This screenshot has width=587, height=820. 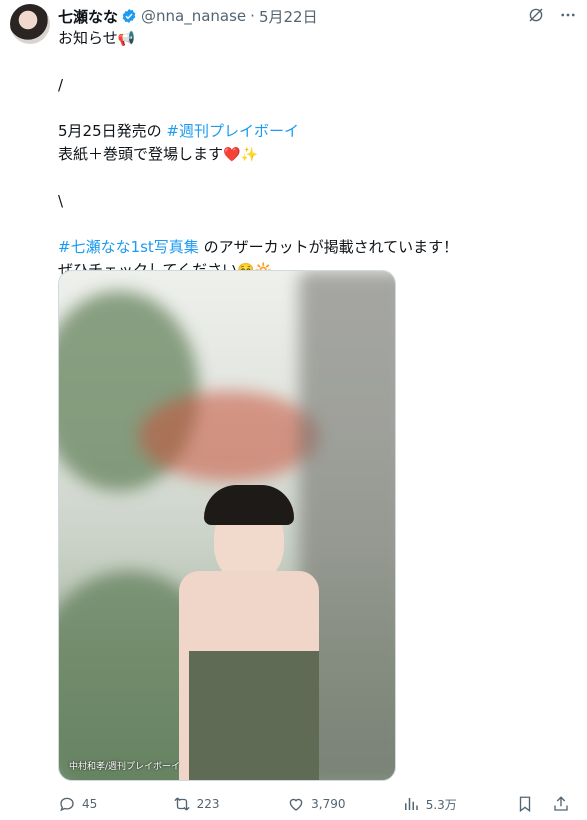 I want to click on retweet-icon, so click(x=181, y=804).